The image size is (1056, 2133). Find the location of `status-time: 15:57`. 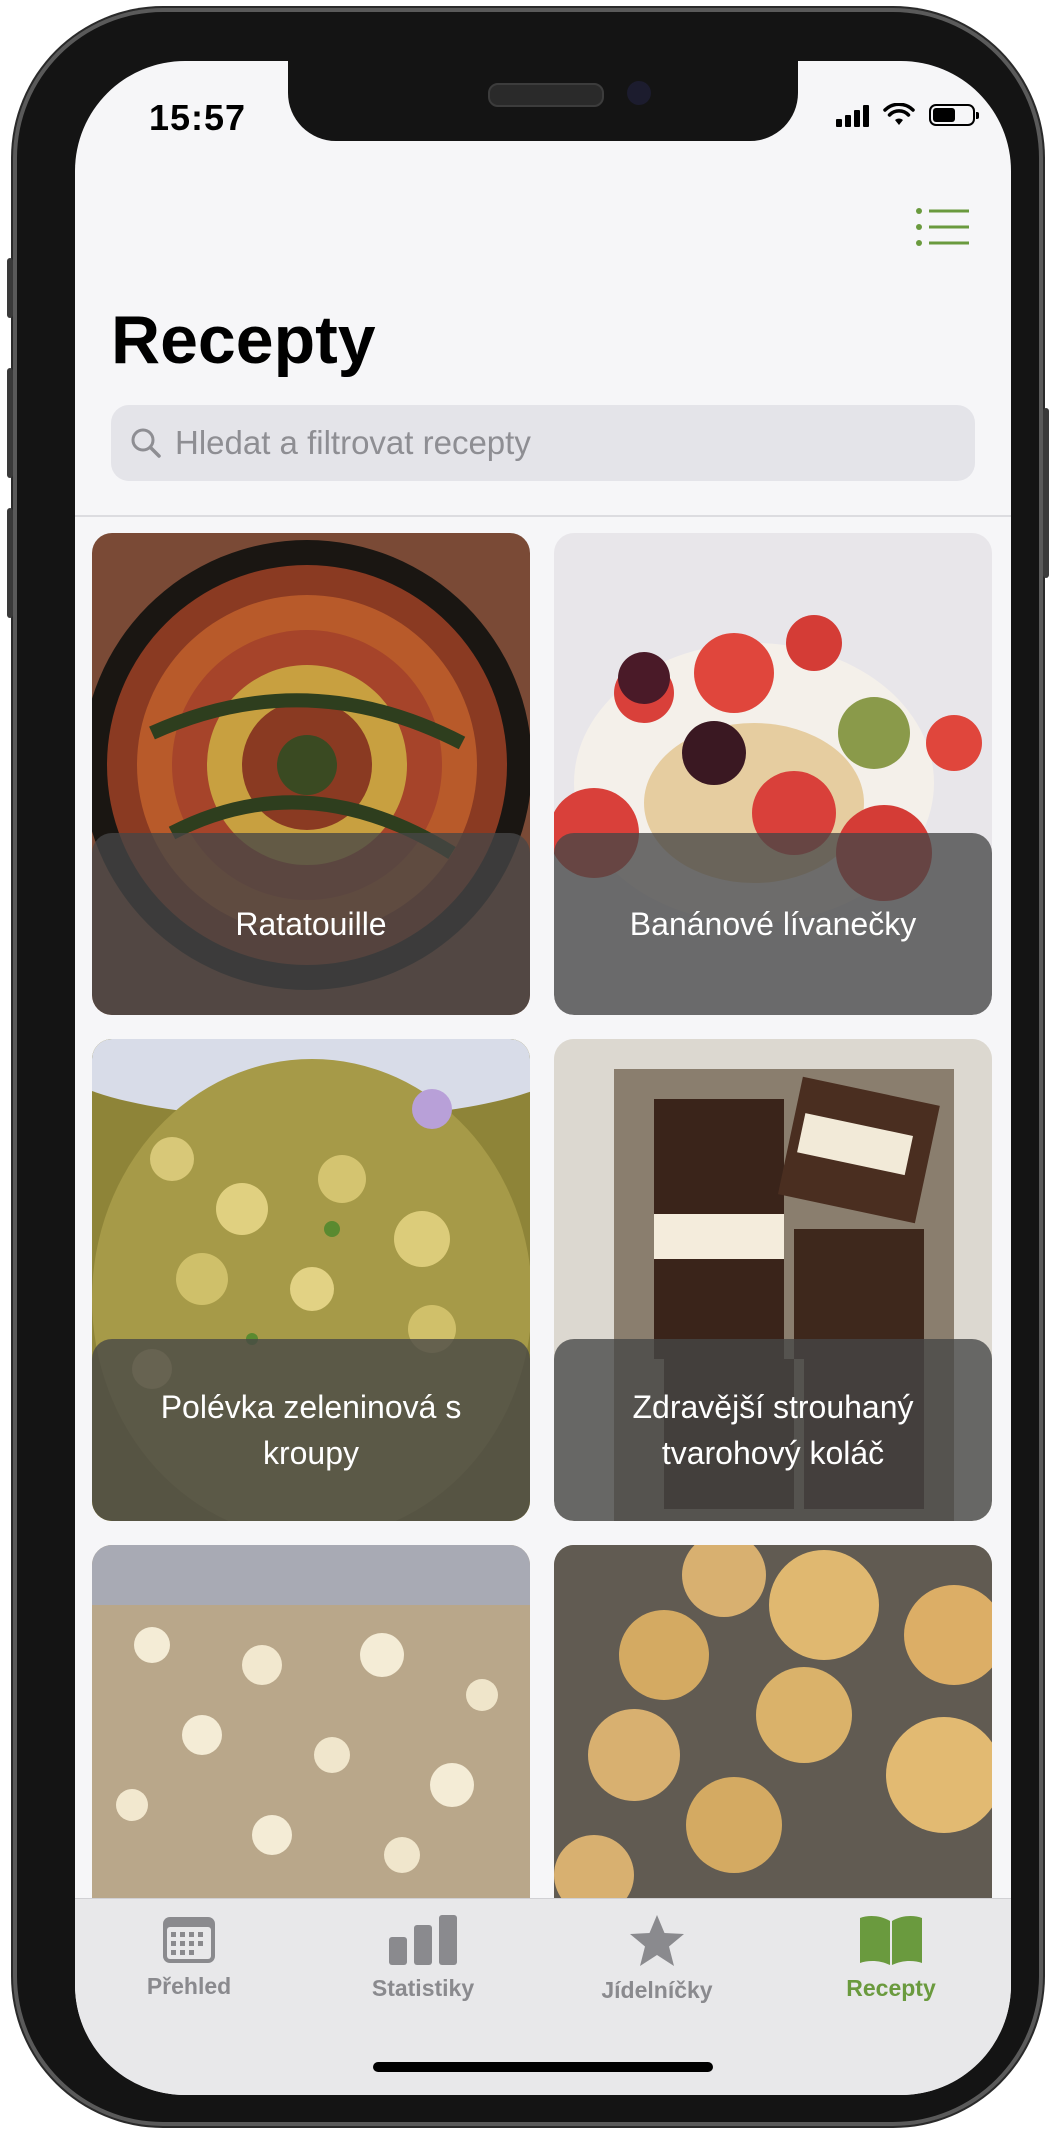

status-time: 15:57 is located at coordinates (198, 117).